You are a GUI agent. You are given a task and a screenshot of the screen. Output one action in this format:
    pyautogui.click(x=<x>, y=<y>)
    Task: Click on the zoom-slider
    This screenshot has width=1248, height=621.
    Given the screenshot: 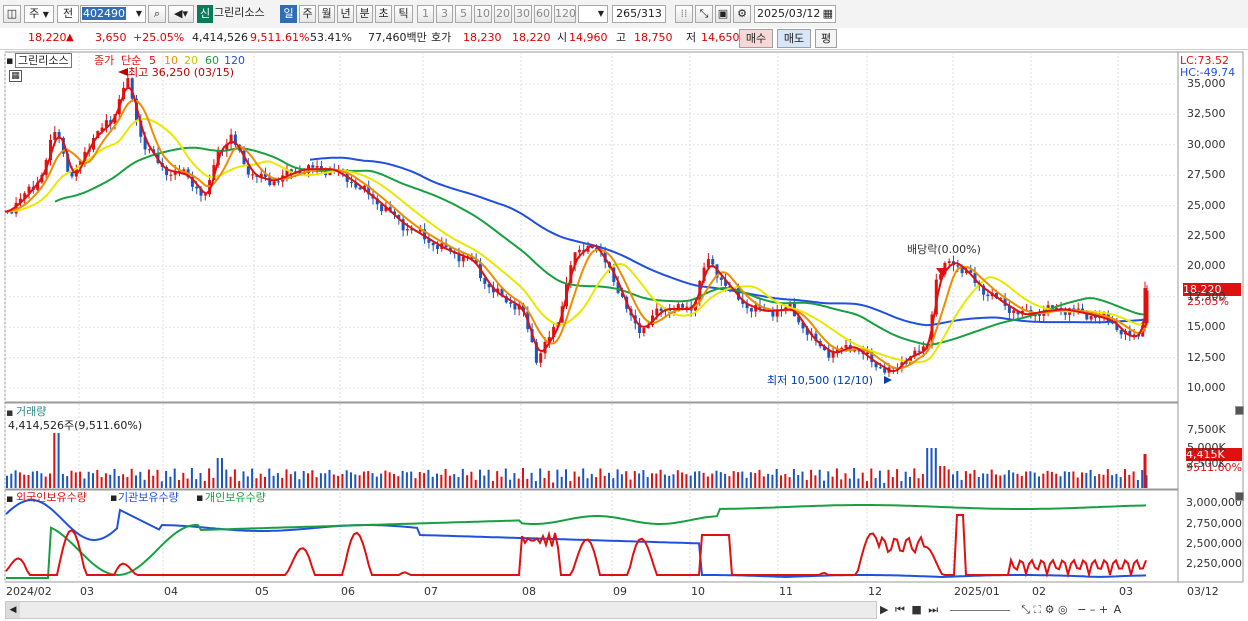 What is the action you would take?
    pyautogui.click(x=979, y=610)
    